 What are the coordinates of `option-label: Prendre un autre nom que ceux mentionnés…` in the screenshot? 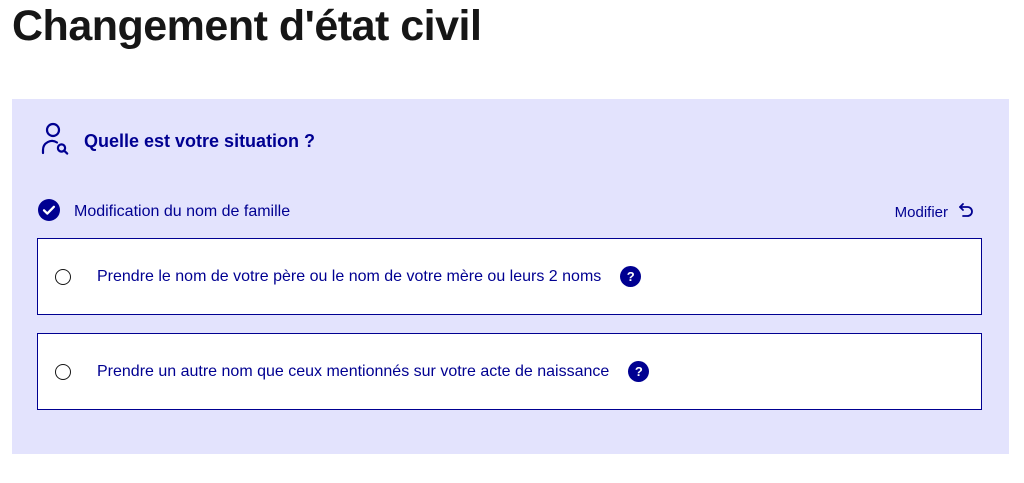 It's located at (353, 371).